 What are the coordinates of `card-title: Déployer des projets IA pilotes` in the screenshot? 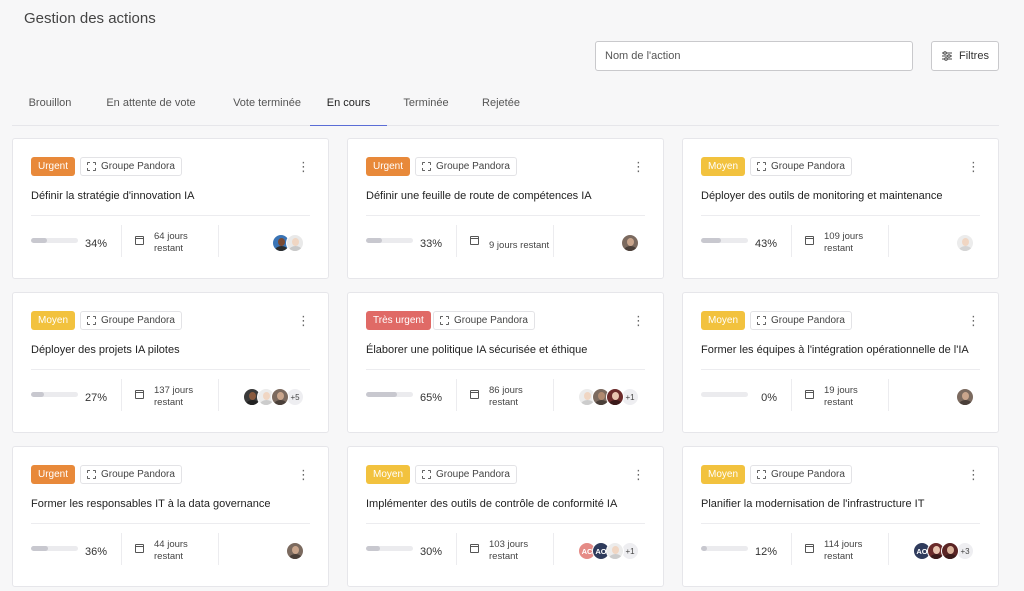 It's located at (105, 350).